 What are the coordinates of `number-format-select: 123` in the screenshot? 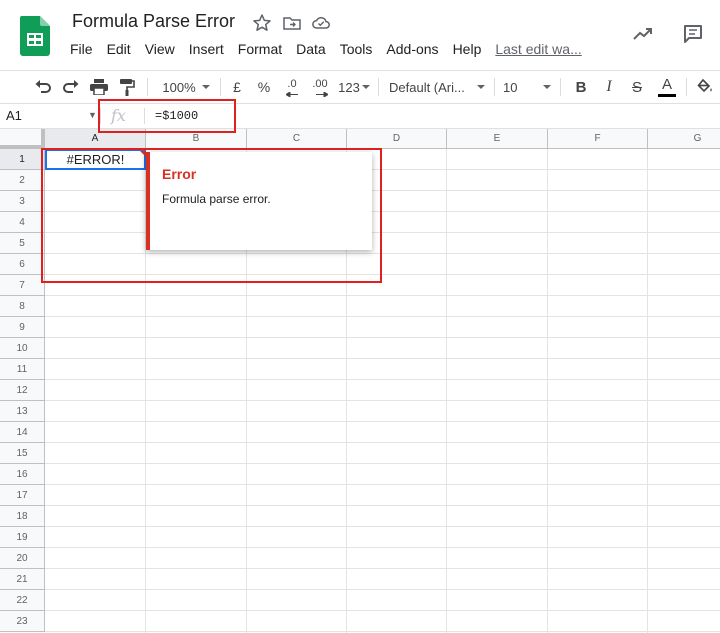 It's located at (354, 87).